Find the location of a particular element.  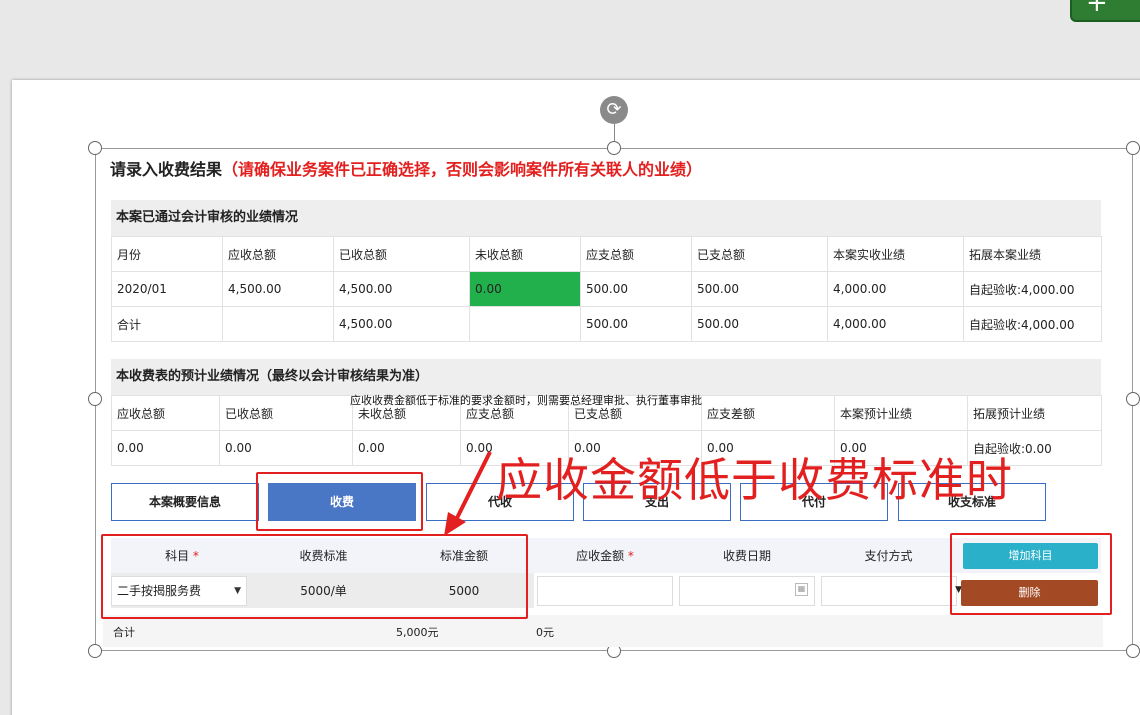

annotation-arrow-icon is located at coordinates (468, 493).